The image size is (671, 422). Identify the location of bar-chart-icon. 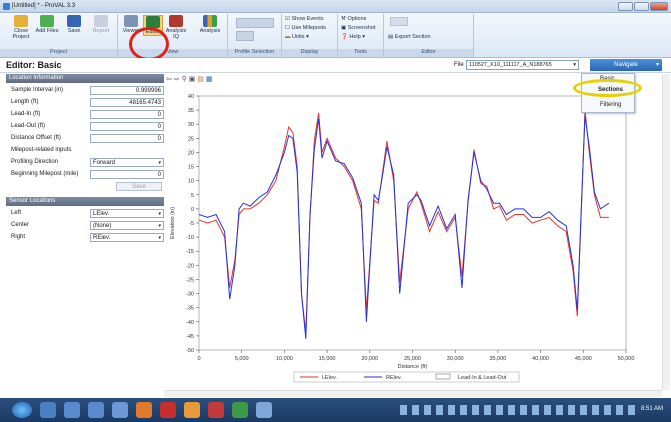
(210, 21).